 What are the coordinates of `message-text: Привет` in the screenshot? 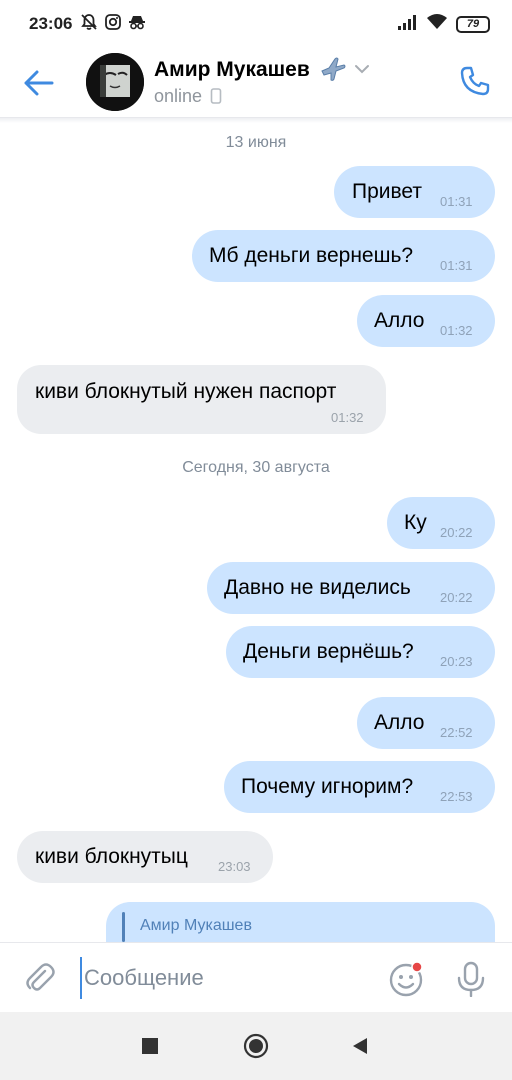 It's located at (387, 191).